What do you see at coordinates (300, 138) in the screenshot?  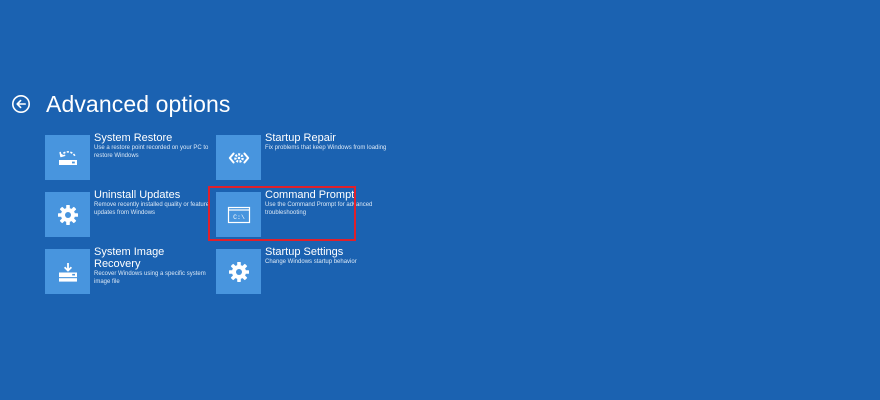 I see `option-title: Startup Repair` at bounding box center [300, 138].